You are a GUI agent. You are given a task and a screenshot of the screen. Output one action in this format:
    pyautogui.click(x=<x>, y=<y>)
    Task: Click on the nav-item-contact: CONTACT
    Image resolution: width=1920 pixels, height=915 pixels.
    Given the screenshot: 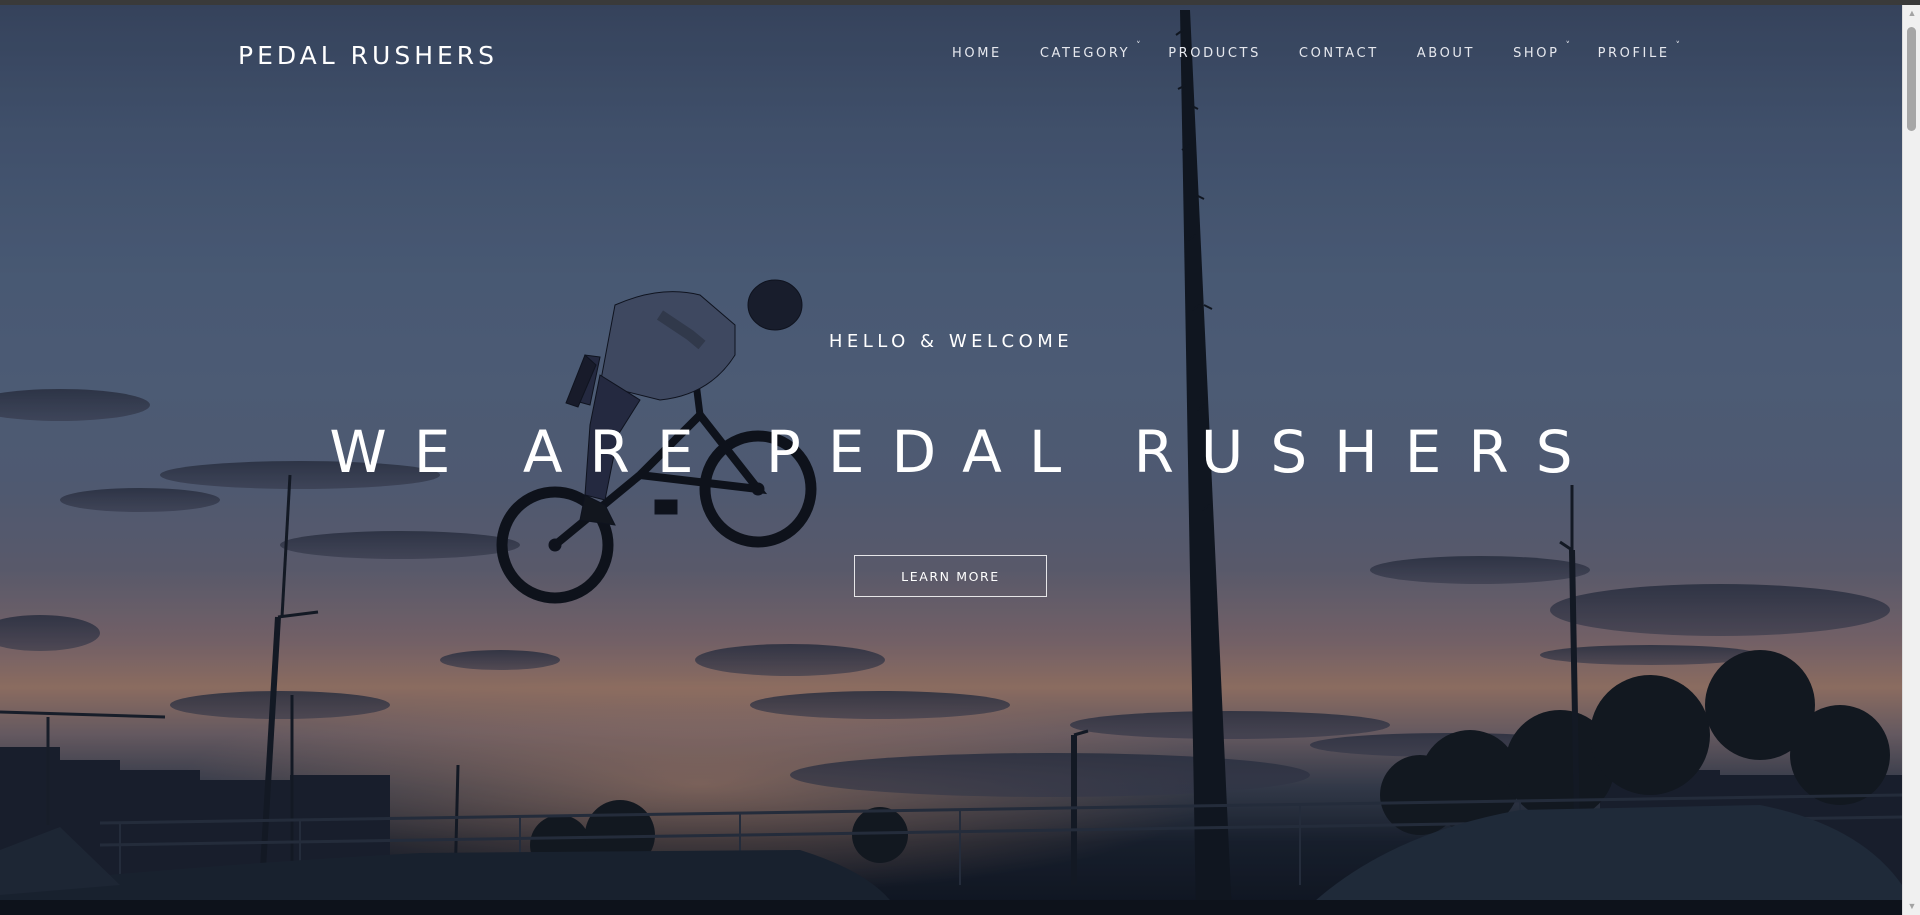 What is the action you would take?
    pyautogui.click(x=1339, y=53)
    